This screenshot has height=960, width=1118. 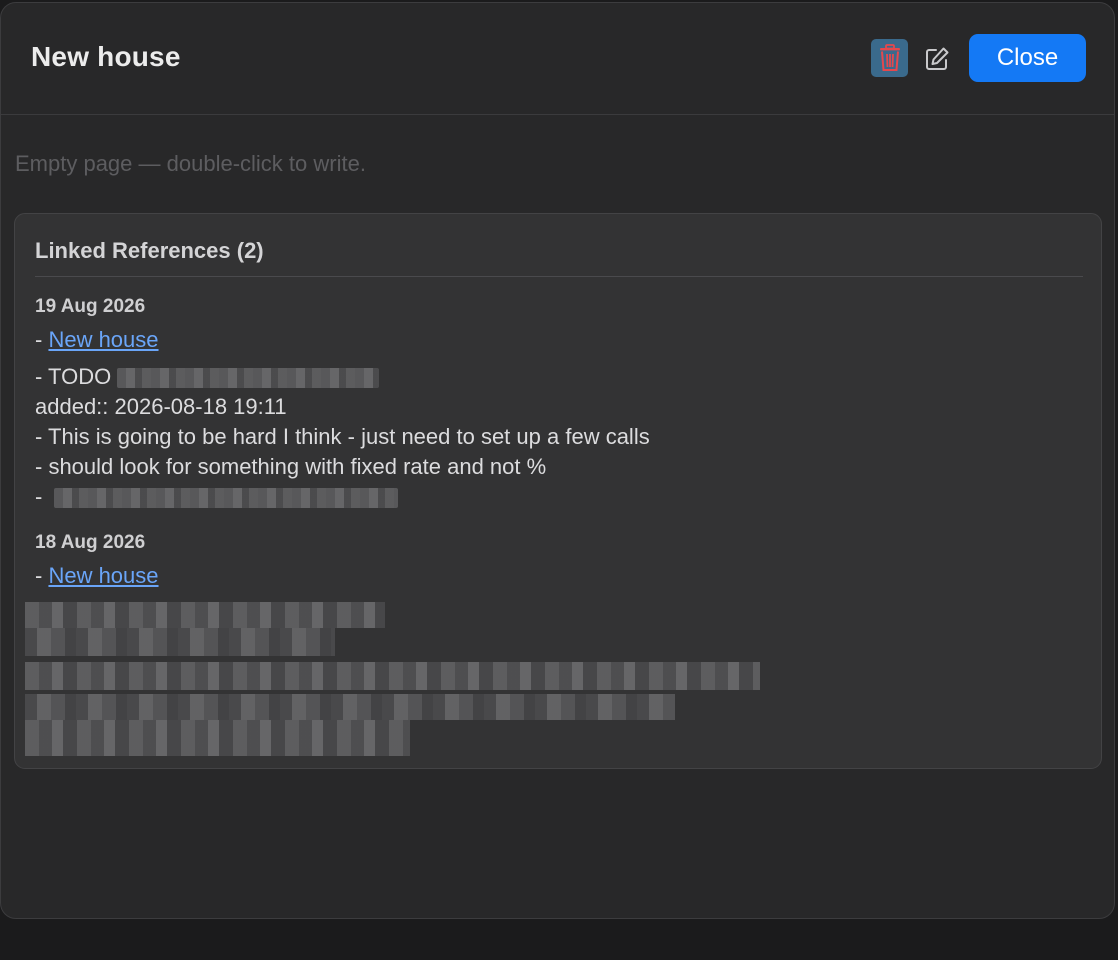 What do you see at coordinates (557, 59) in the screenshot?
I see `window-header: New house Close` at bounding box center [557, 59].